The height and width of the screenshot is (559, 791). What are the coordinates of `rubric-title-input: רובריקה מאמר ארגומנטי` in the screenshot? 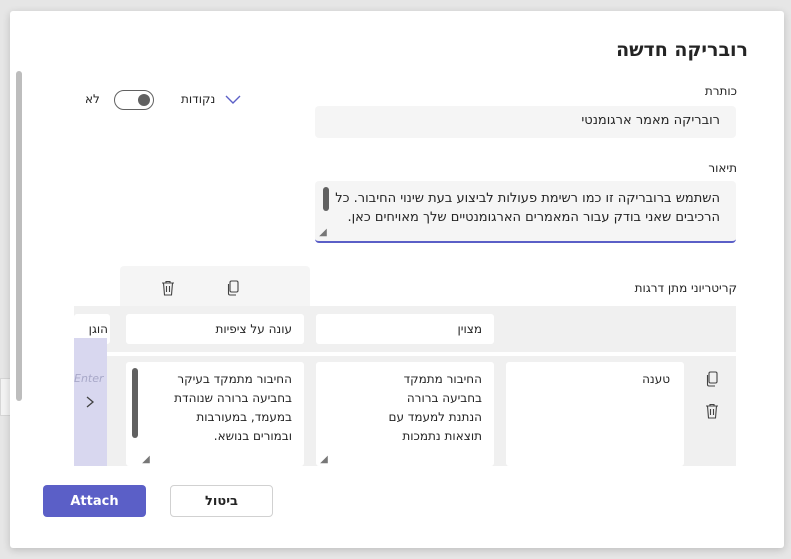 It's located at (525, 122).